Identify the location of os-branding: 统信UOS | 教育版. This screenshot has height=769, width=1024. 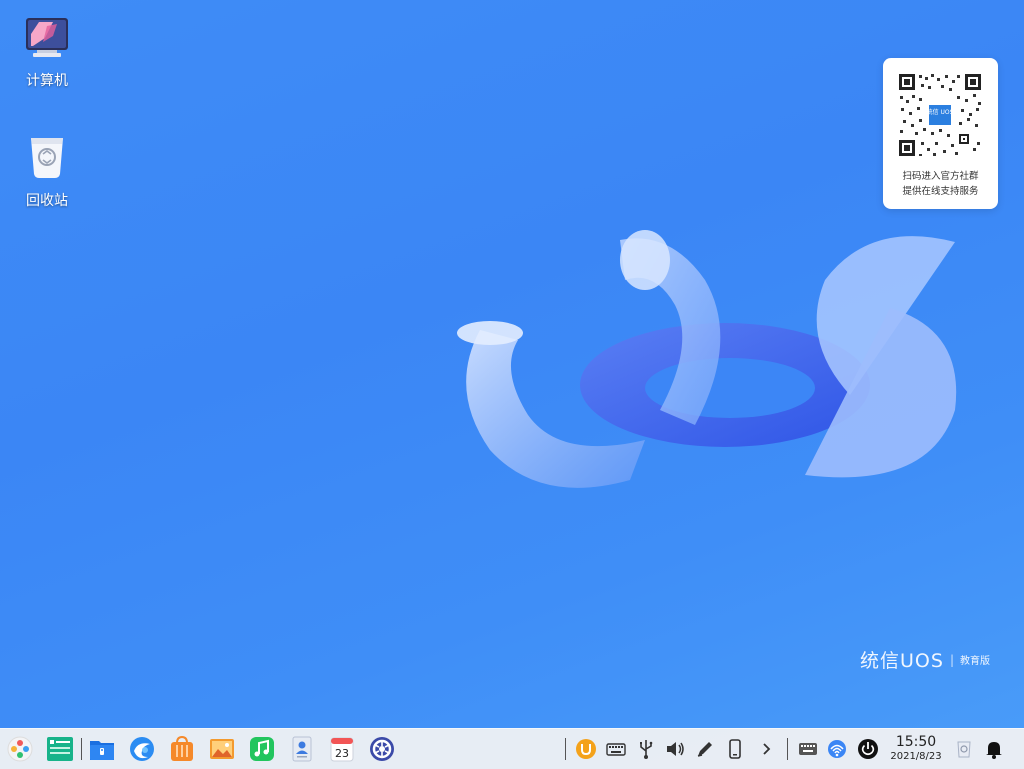
(925, 659).